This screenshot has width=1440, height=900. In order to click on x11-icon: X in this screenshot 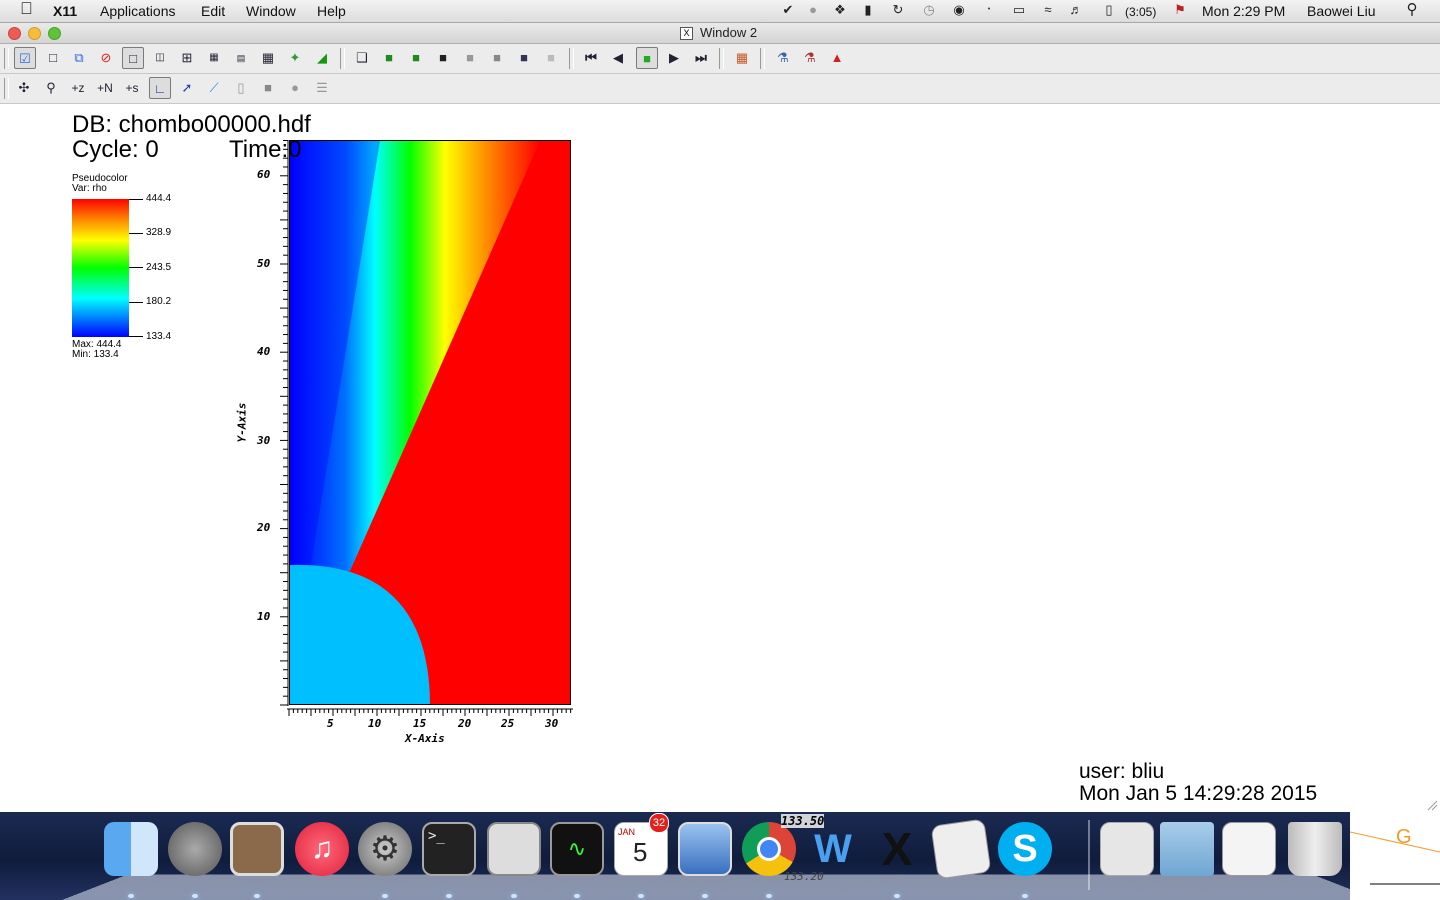, I will do `click(897, 849)`.